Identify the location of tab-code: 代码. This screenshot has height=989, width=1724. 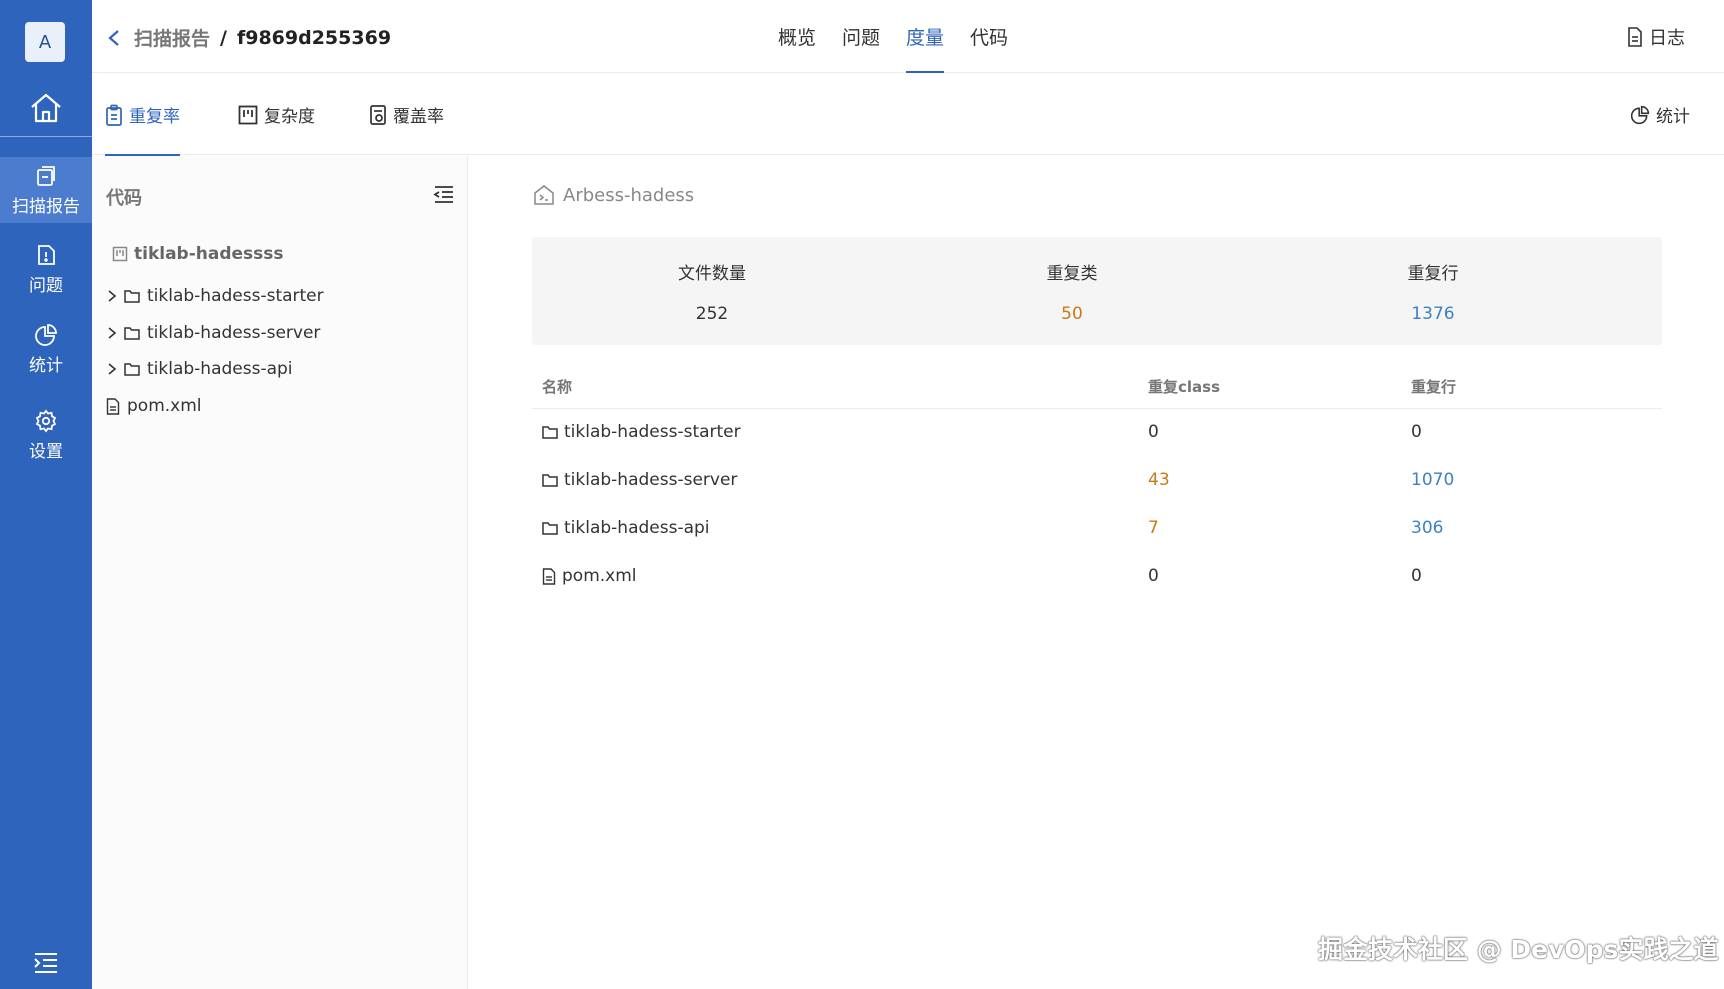
(989, 36).